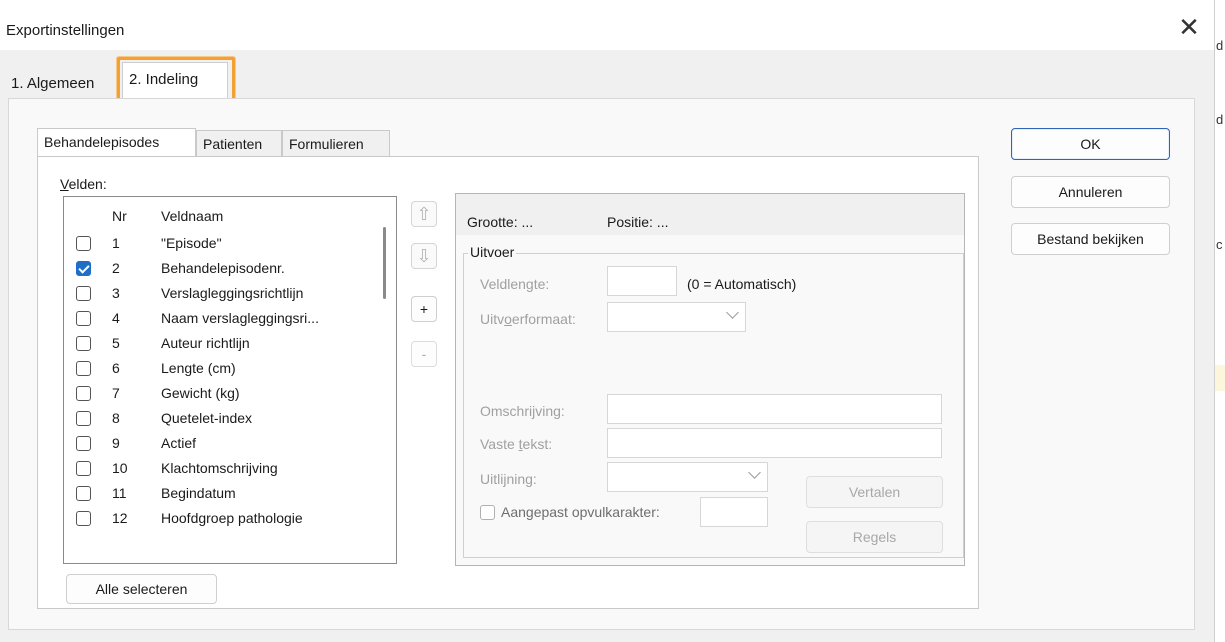 The width and height of the screenshot is (1225, 642). What do you see at coordinates (424, 354) in the screenshot?
I see `remove-field-button: -` at bounding box center [424, 354].